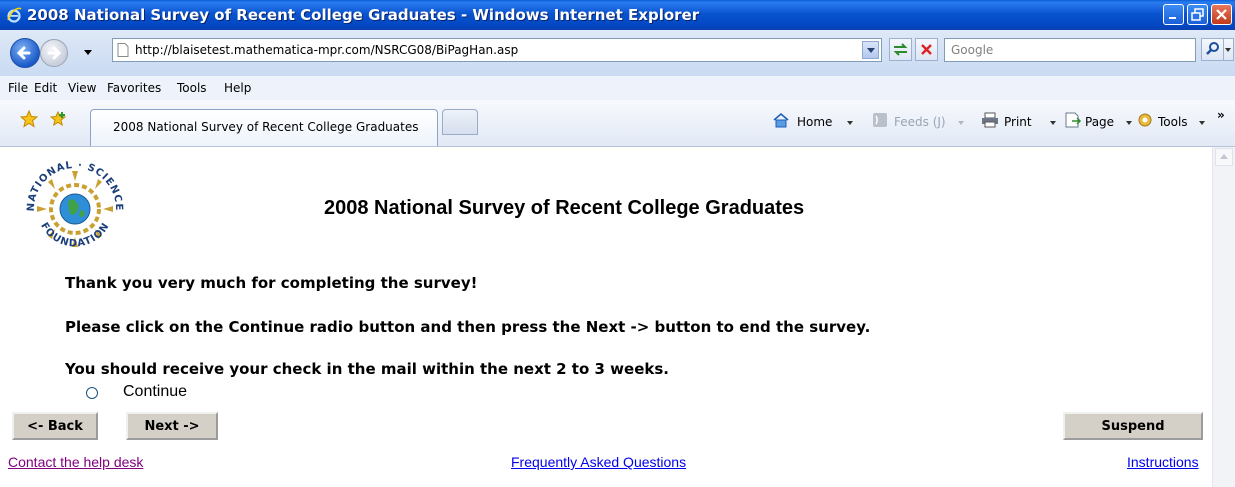 The image size is (1235, 487). What do you see at coordinates (880, 120) in the screenshot?
I see `feeds-icon` at bounding box center [880, 120].